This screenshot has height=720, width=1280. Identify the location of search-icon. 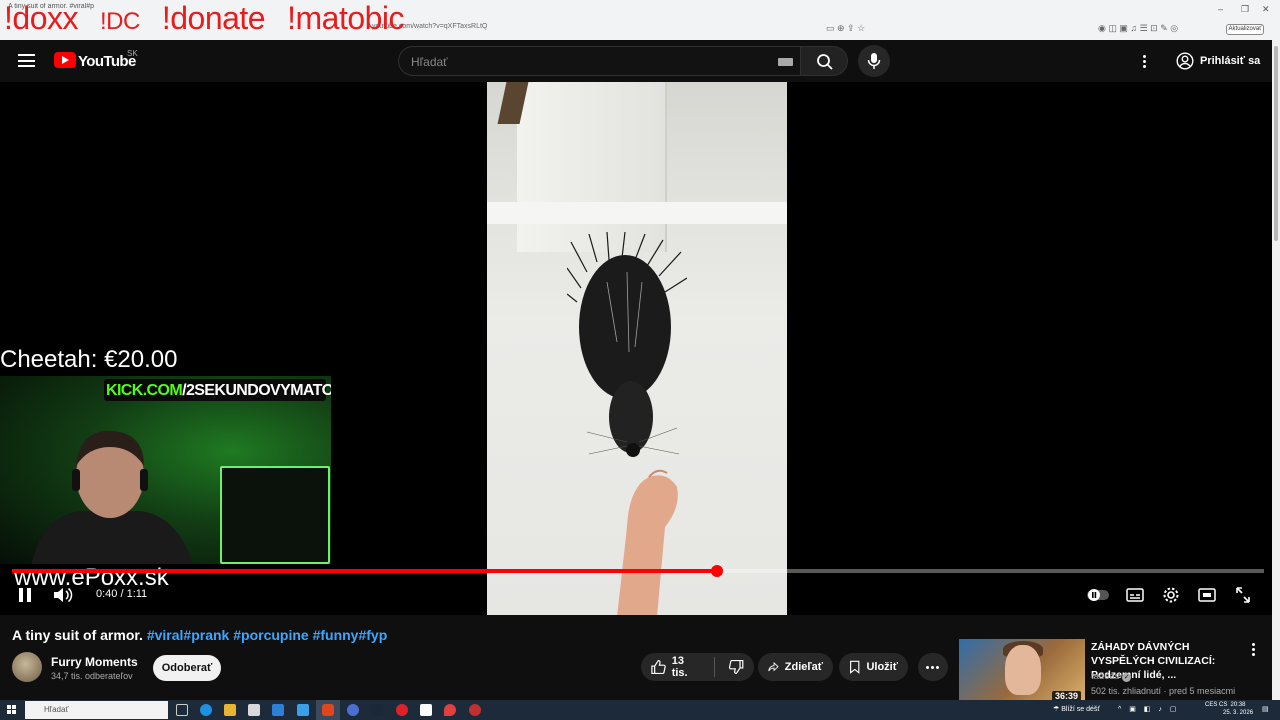
(825, 62).